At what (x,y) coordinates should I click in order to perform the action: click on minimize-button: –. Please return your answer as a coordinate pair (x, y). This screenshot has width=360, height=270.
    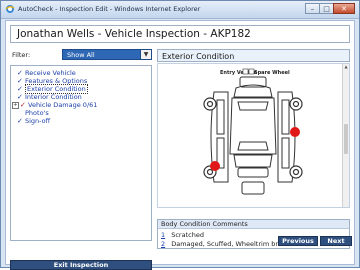
    Looking at the image, I should click on (312, 8).